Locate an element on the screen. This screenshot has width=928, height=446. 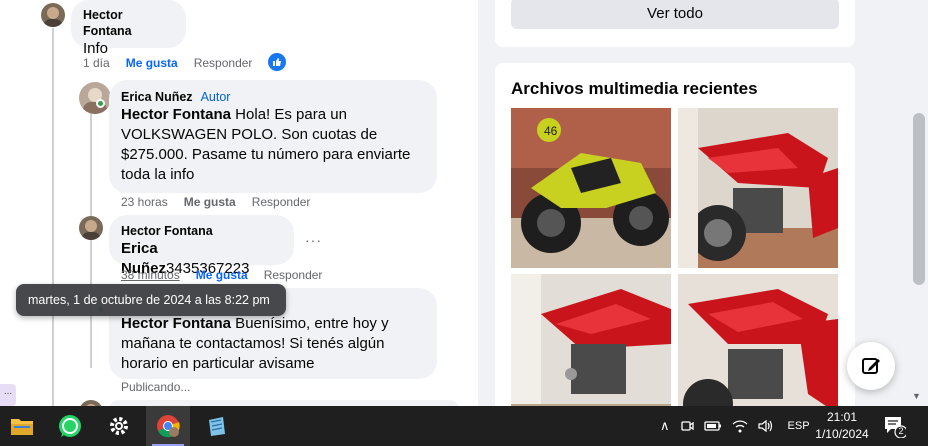
comment-bubble: Hector Fontana Erica Nuñez3435367223 is located at coordinates (201, 246).